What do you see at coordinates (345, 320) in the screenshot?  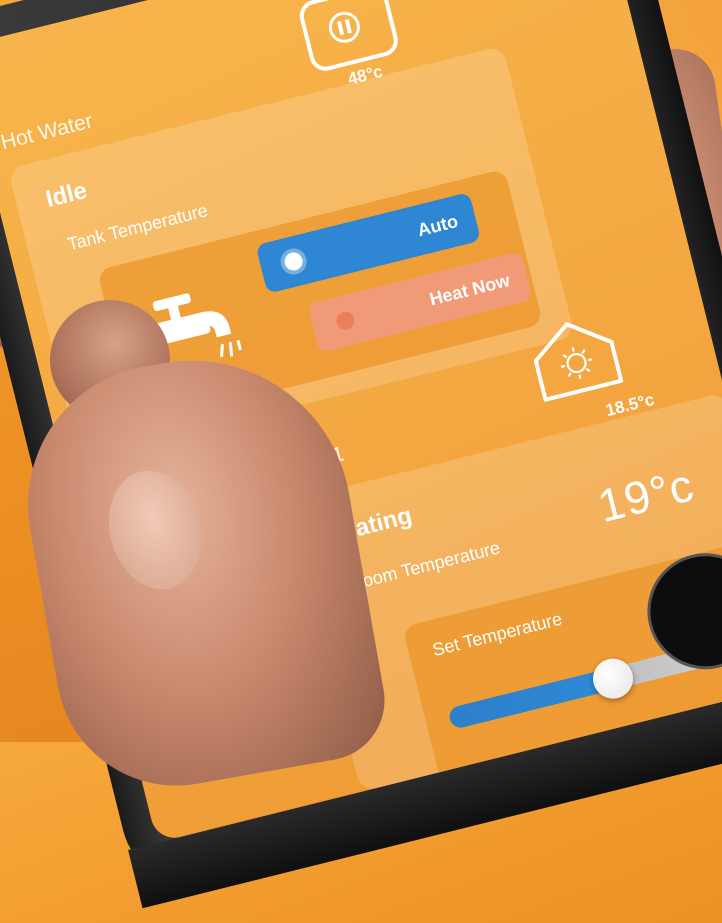 I see `heat-now-radio-icon` at bounding box center [345, 320].